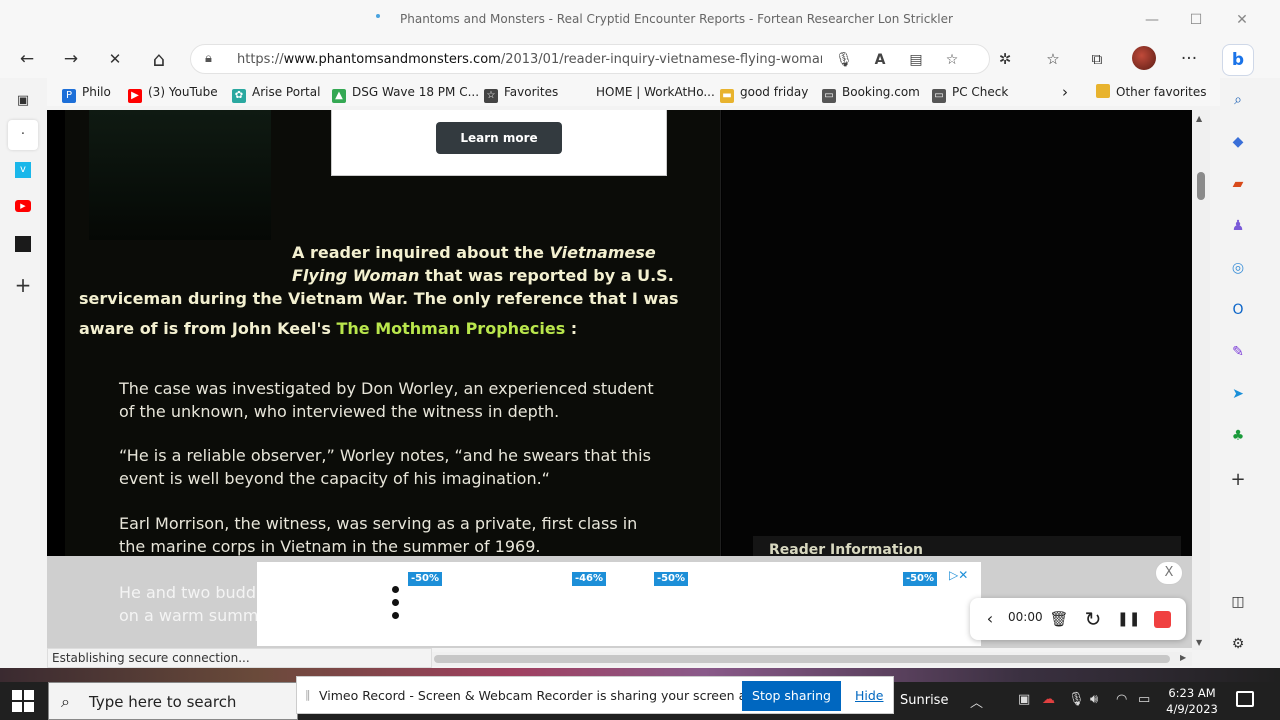 The image size is (1280, 720). I want to click on adchoices-icon: ▷✕, so click(958, 575).